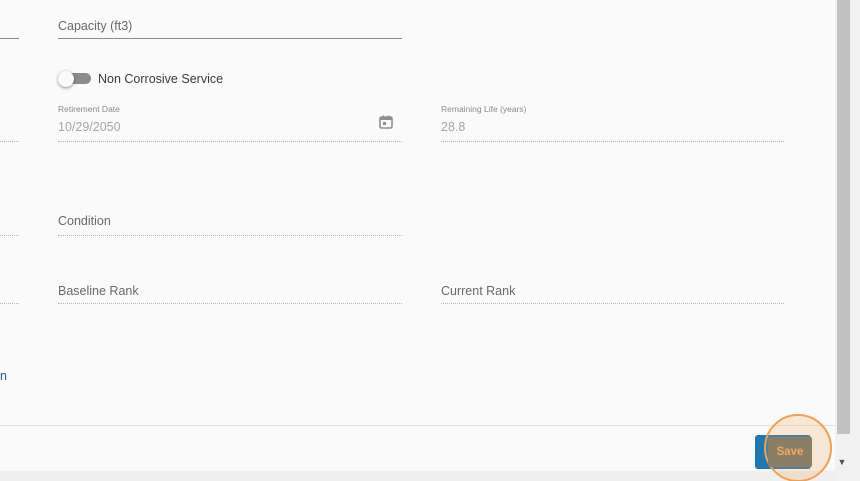  What do you see at coordinates (89, 127) in the screenshot?
I see `retirement-date-field: 10/29/2050` at bounding box center [89, 127].